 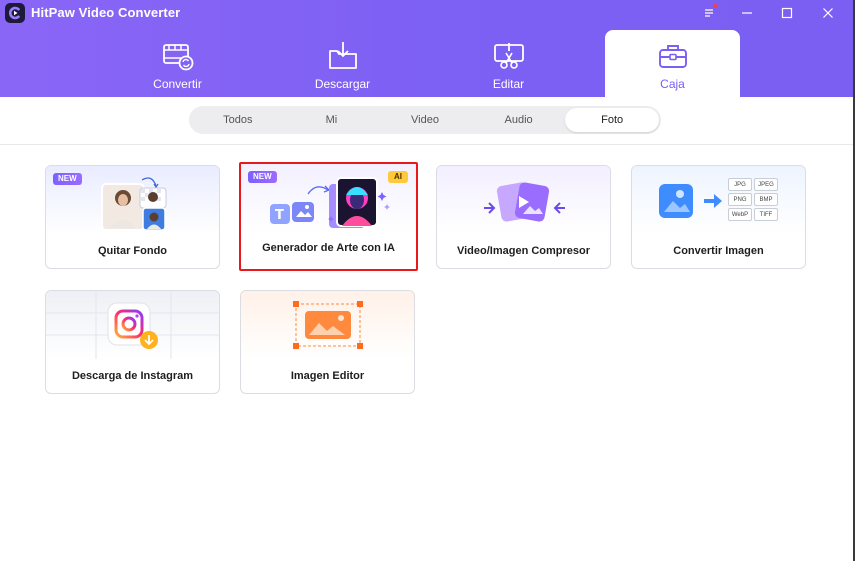 What do you see at coordinates (766, 184) in the screenshot?
I see `format-jpeg: JPEG` at bounding box center [766, 184].